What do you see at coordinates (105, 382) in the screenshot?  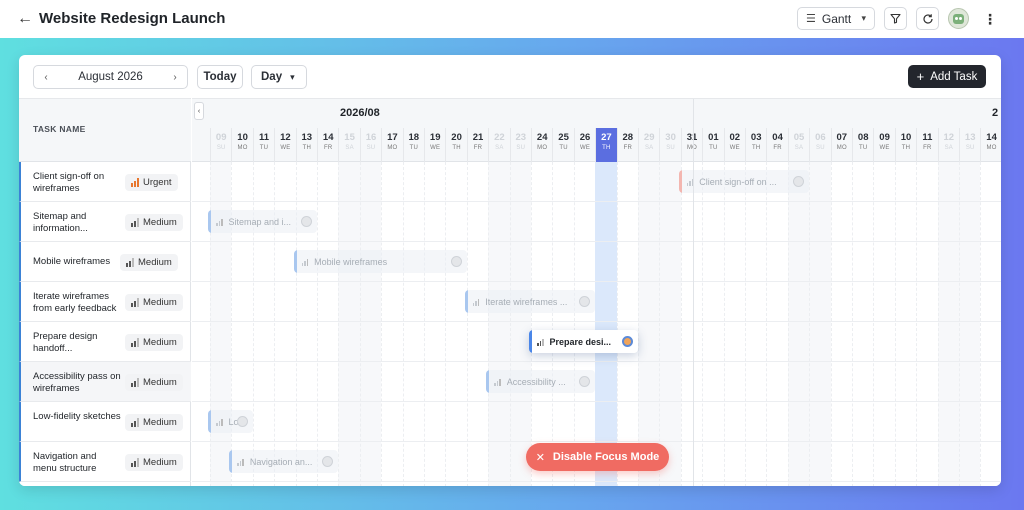 I see `task-row: Accessibility pass on wireframes Medium` at bounding box center [105, 382].